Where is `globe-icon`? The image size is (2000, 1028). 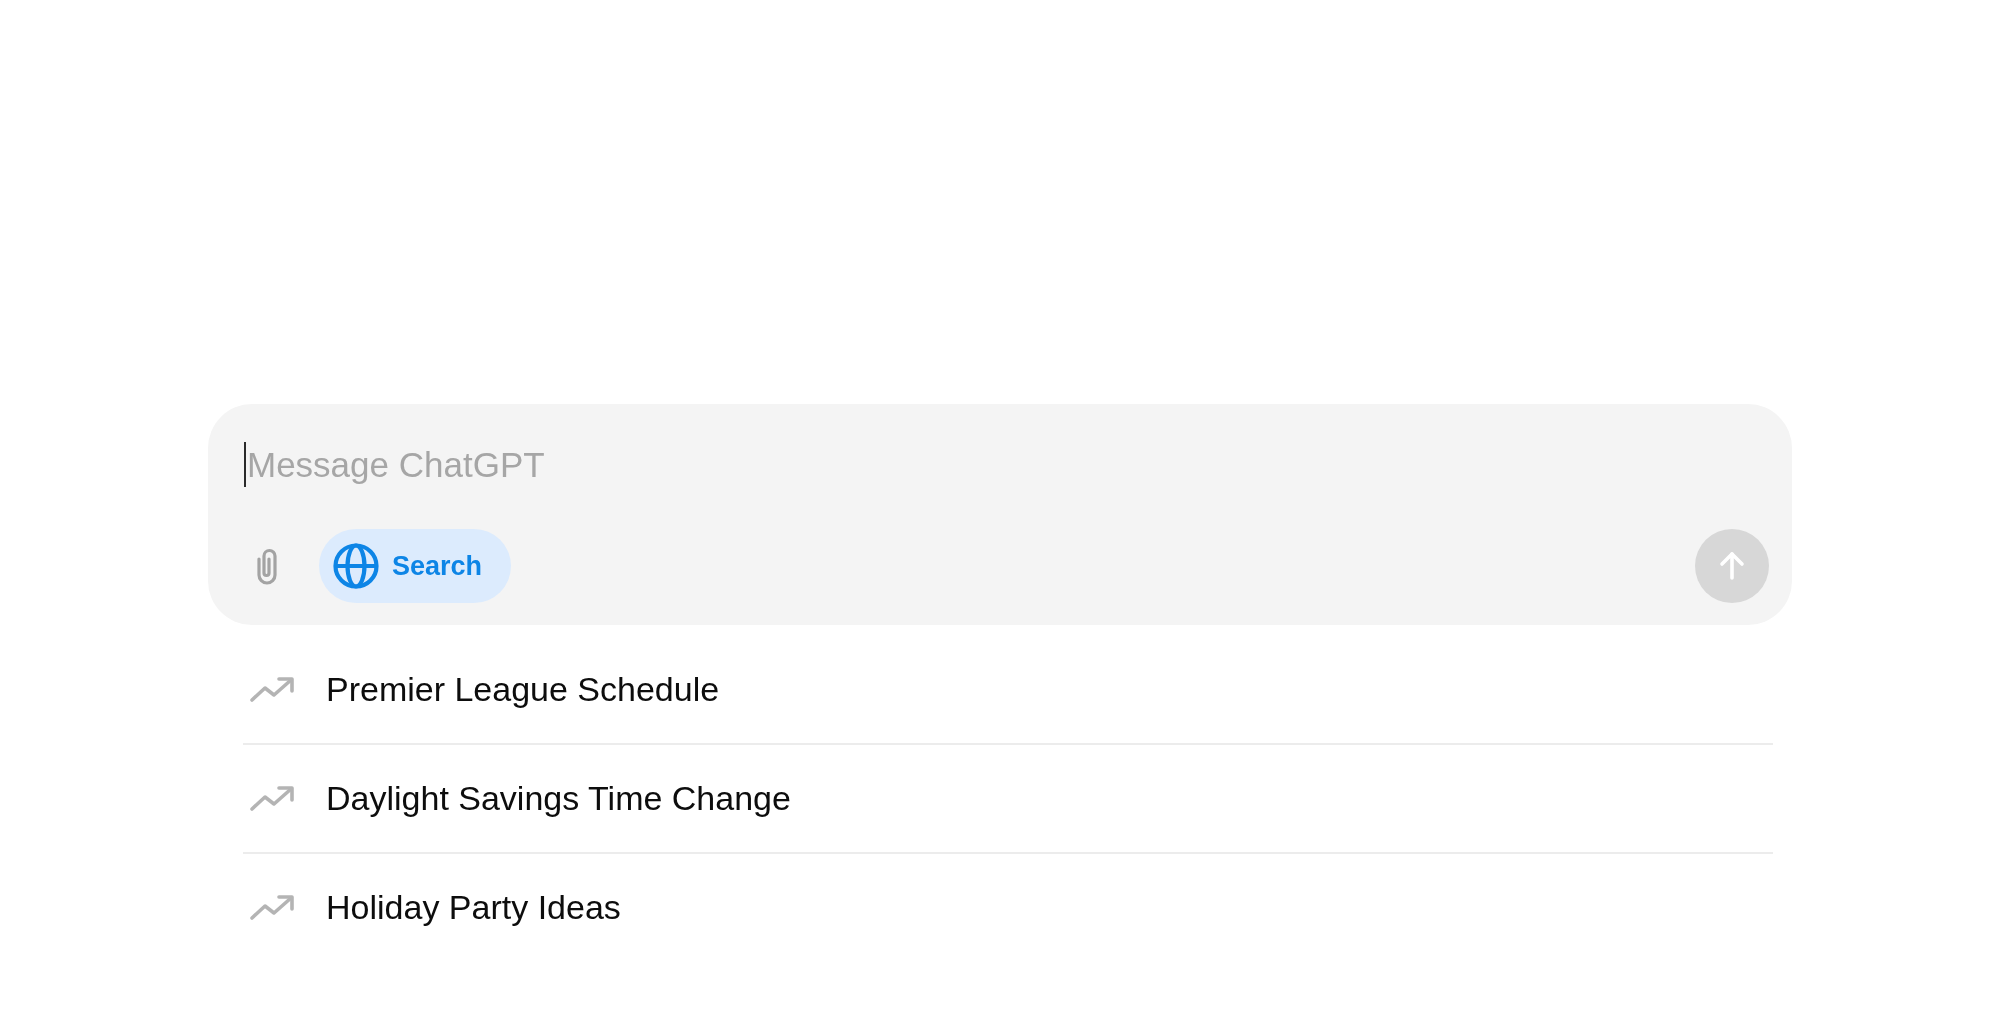 globe-icon is located at coordinates (356, 566).